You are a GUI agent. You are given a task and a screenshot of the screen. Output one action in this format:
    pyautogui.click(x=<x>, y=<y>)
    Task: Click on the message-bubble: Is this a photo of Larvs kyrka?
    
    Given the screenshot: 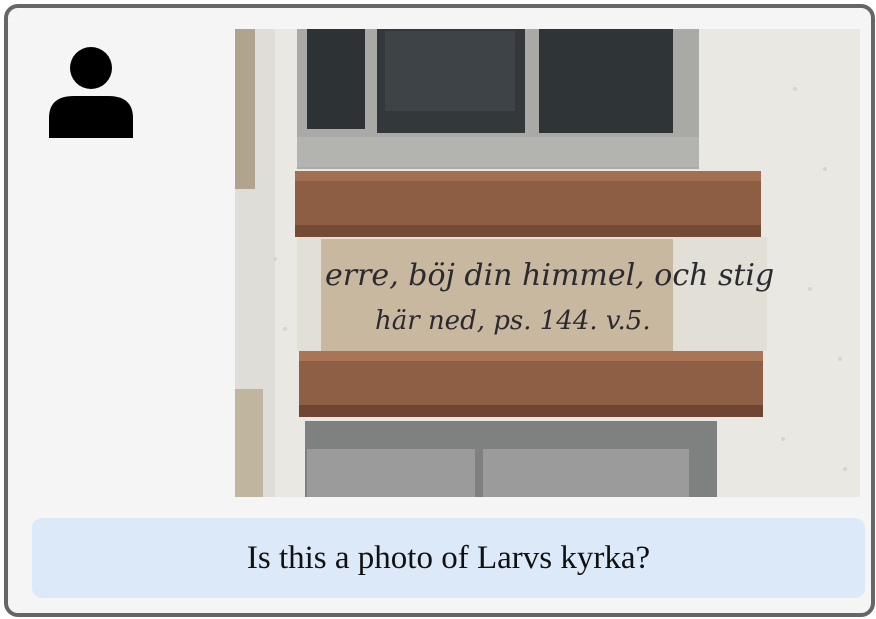 What is the action you would take?
    pyautogui.click(x=448, y=558)
    